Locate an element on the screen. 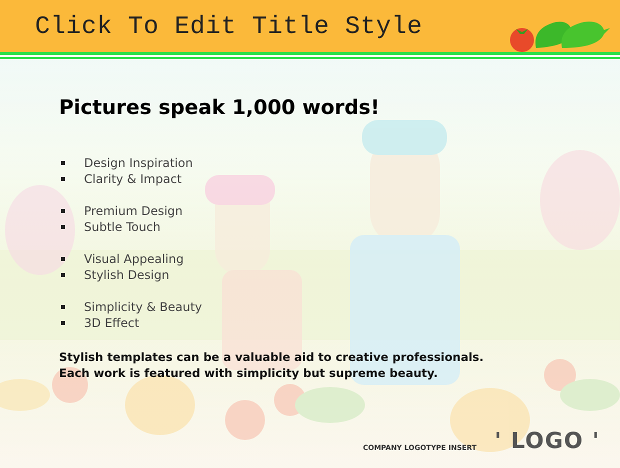  bullet-text: Simplicity & Beauty is located at coordinates (143, 307).